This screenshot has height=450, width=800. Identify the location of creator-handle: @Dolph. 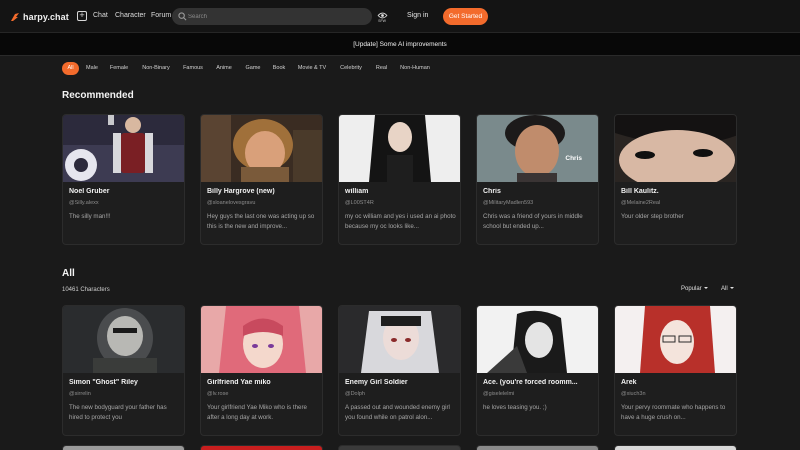
(355, 394).